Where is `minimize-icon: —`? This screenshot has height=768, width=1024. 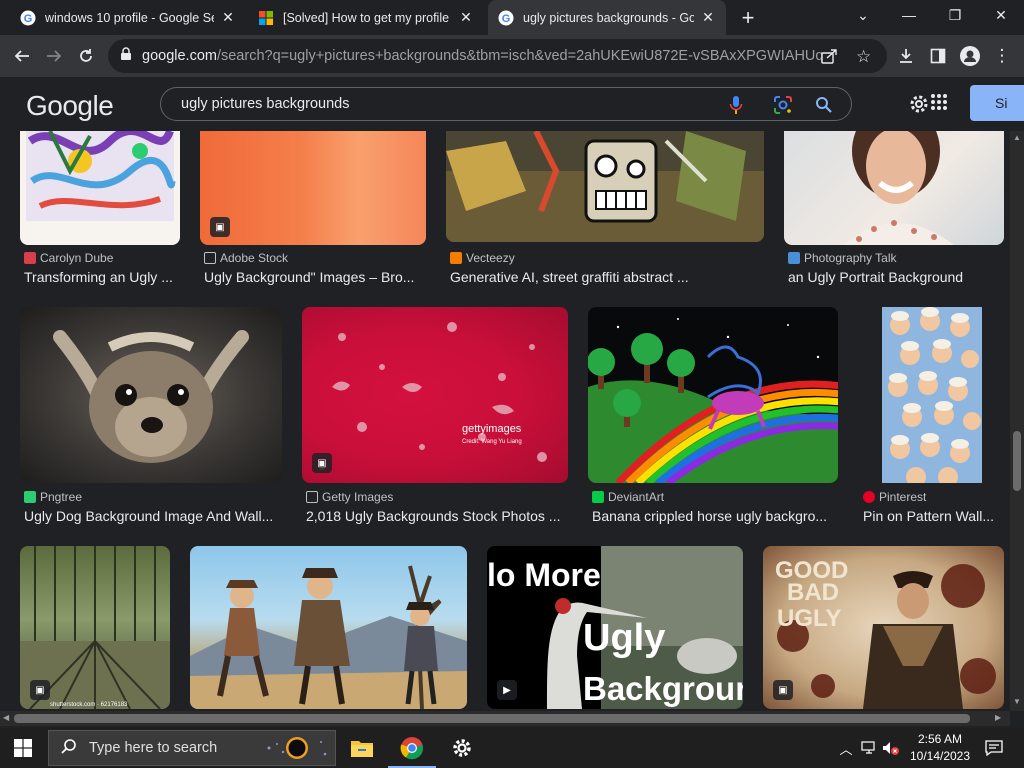
minimize-icon: — is located at coordinates (909, 15).